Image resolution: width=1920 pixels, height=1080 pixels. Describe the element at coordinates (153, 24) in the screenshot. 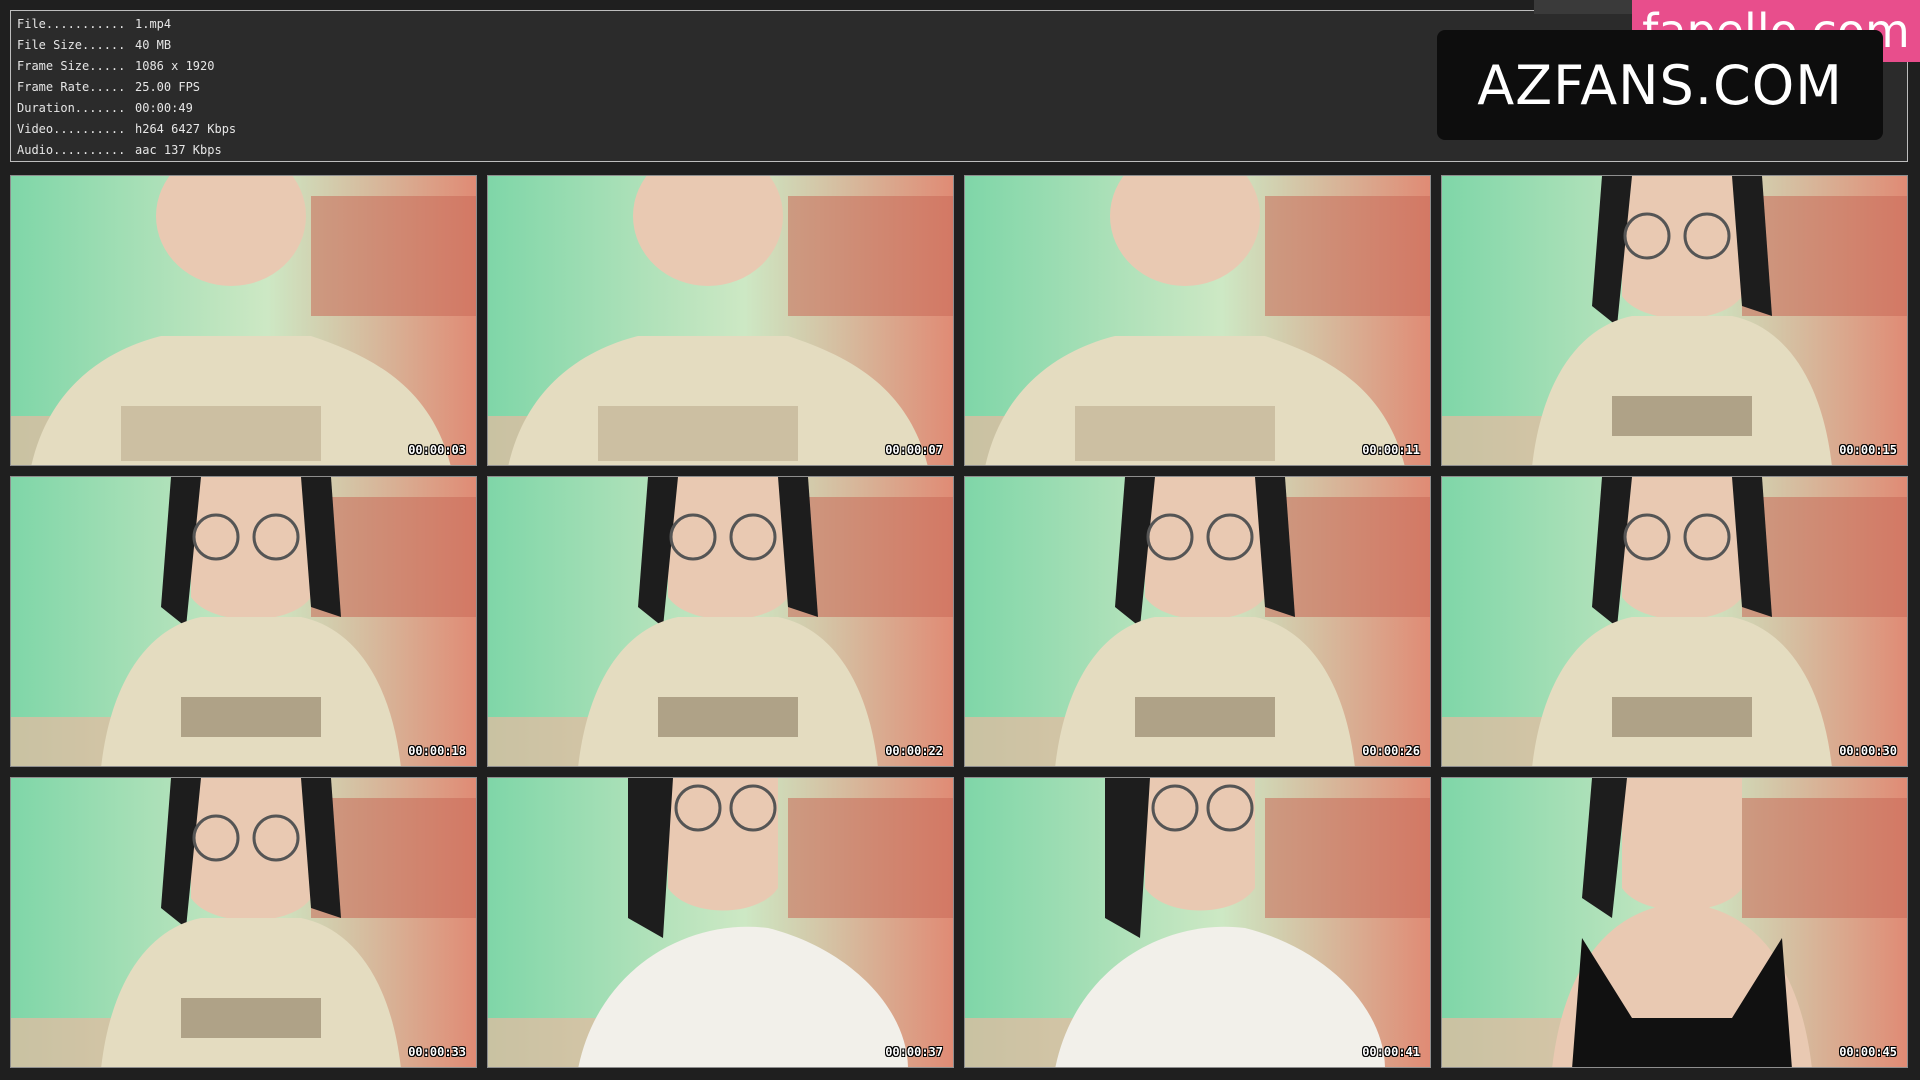

I see `file-info-value: 1.mp4` at that location.